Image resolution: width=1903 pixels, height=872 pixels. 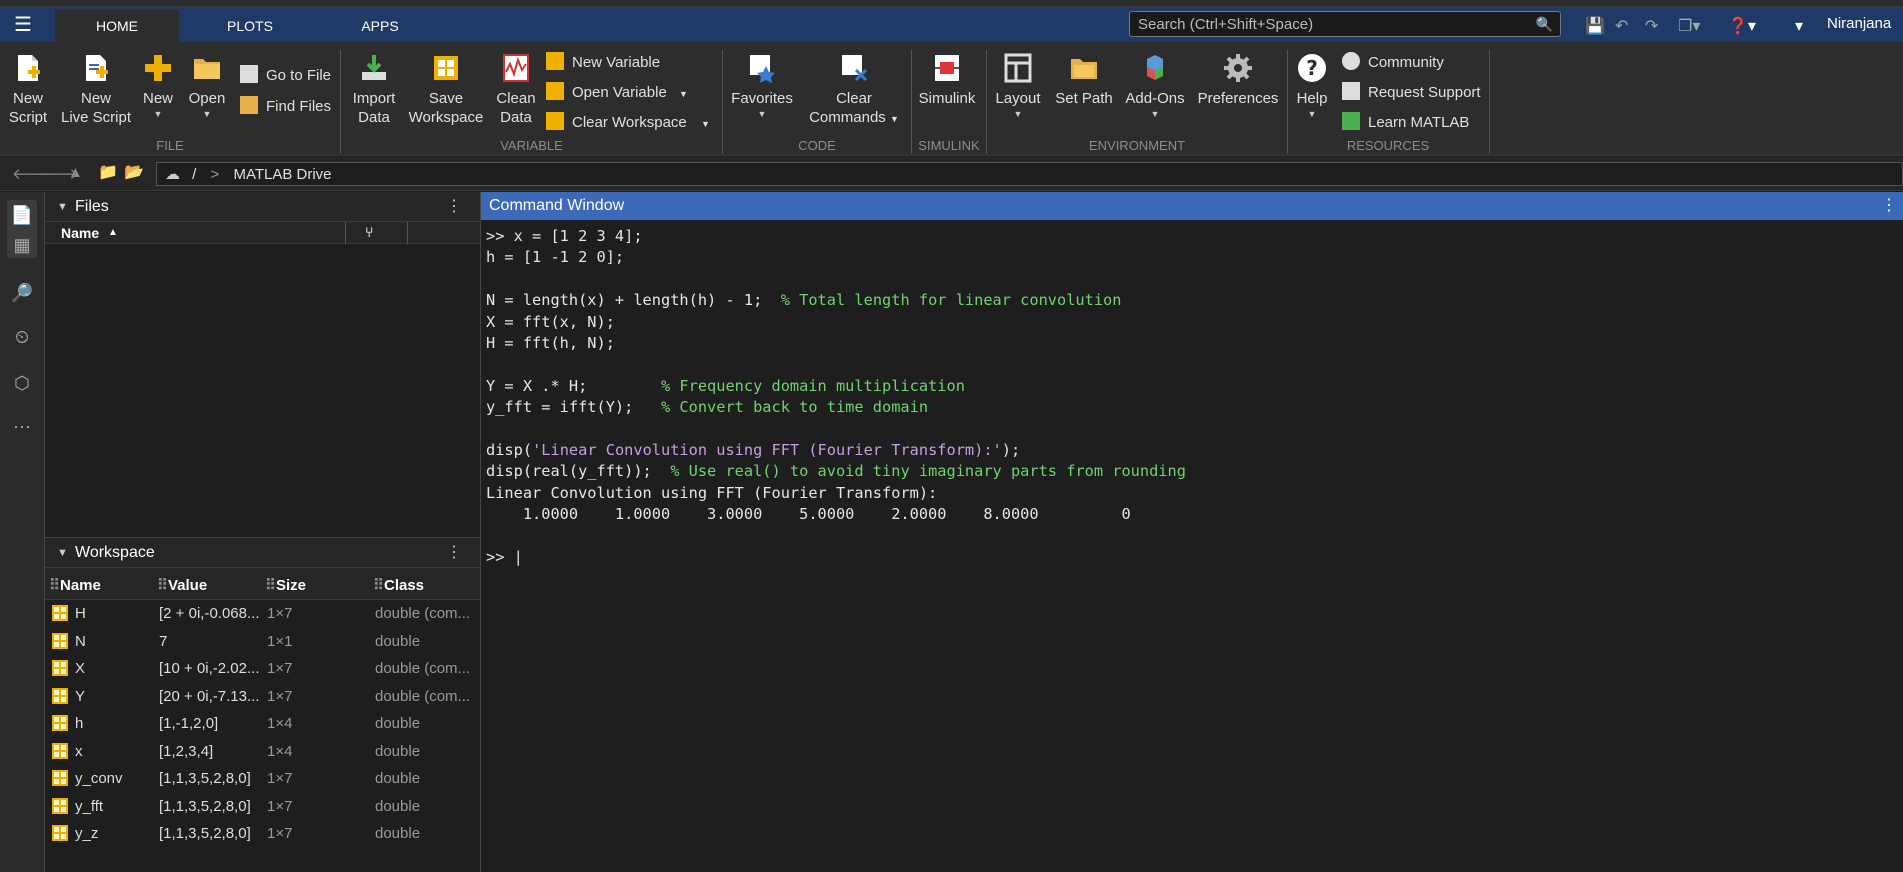 I want to click on clear-commands-button: Clear Commands ▼, so click(x=854, y=90).